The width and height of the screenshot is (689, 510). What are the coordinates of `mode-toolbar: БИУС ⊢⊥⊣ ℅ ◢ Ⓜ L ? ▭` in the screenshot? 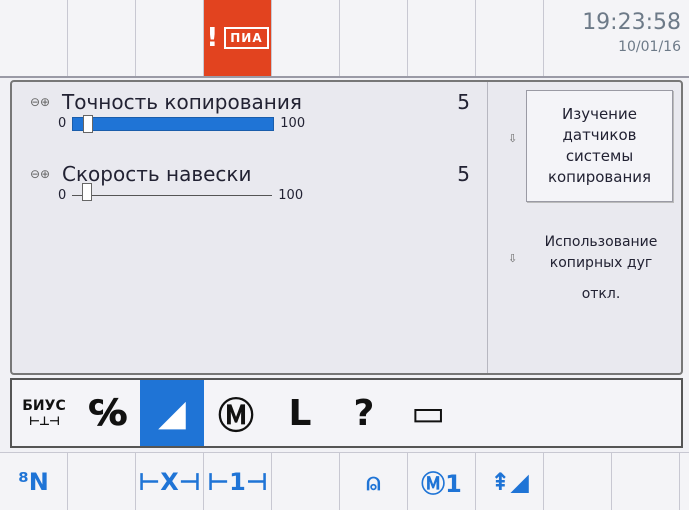 It's located at (346, 413).